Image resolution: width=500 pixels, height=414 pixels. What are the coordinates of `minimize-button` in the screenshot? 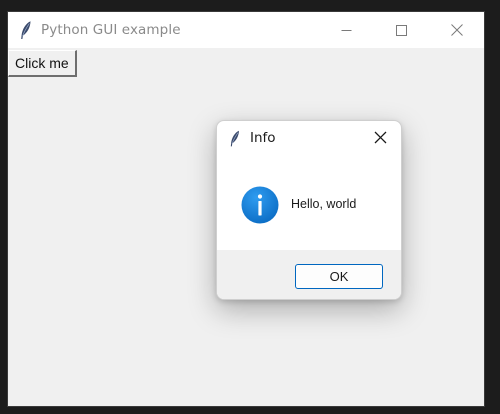 It's located at (346, 30).